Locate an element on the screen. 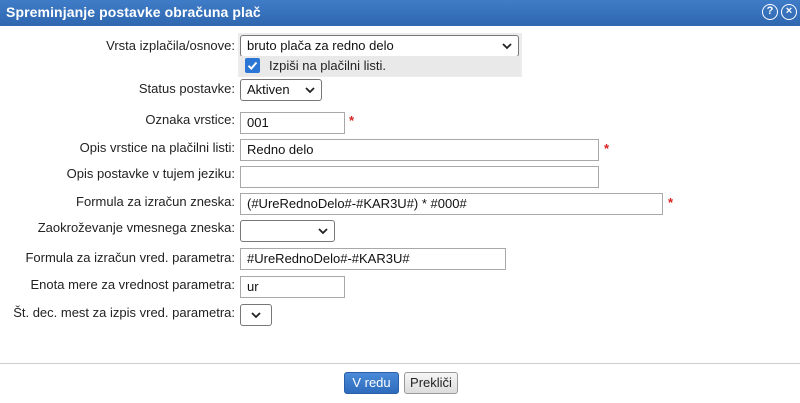 The height and width of the screenshot is (403, 800). opis-label: Opis vrstice na plačilni listi: is located at coordinates (157, 147).